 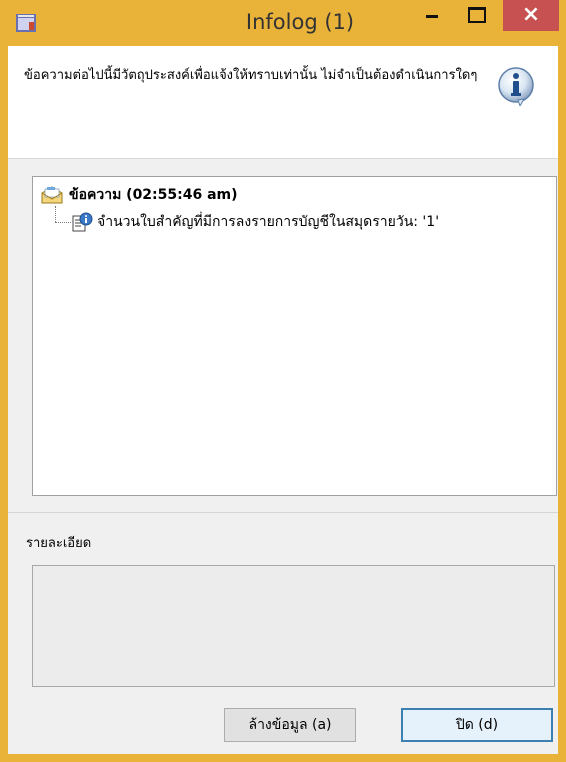 What do you see at coordinates (477, 725) in the screenshot?
I see `close-button: ปิด (d)` at bounding box center [477, 725].